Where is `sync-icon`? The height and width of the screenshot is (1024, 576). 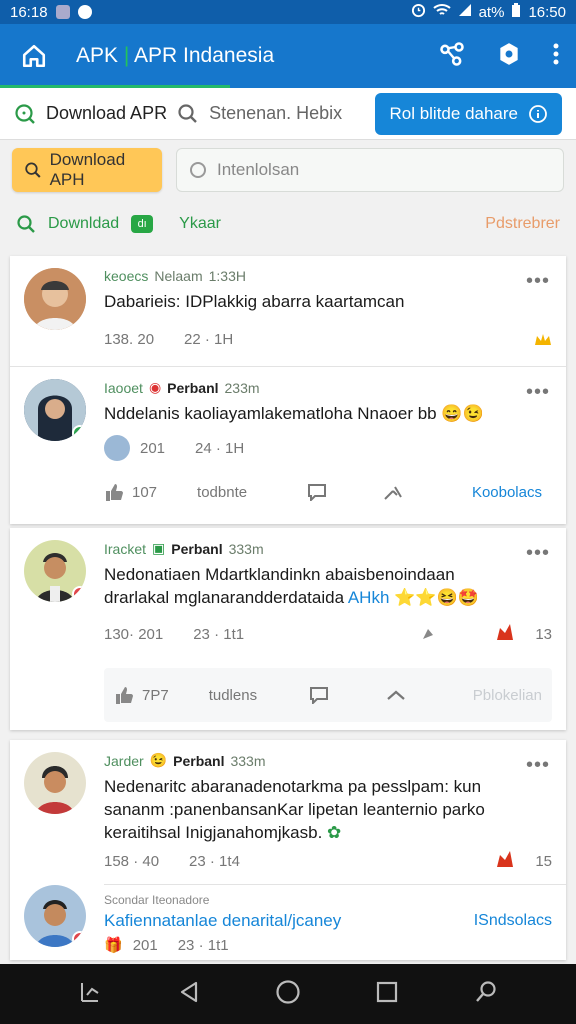
sync-icon is located at coordinates (452, 53).